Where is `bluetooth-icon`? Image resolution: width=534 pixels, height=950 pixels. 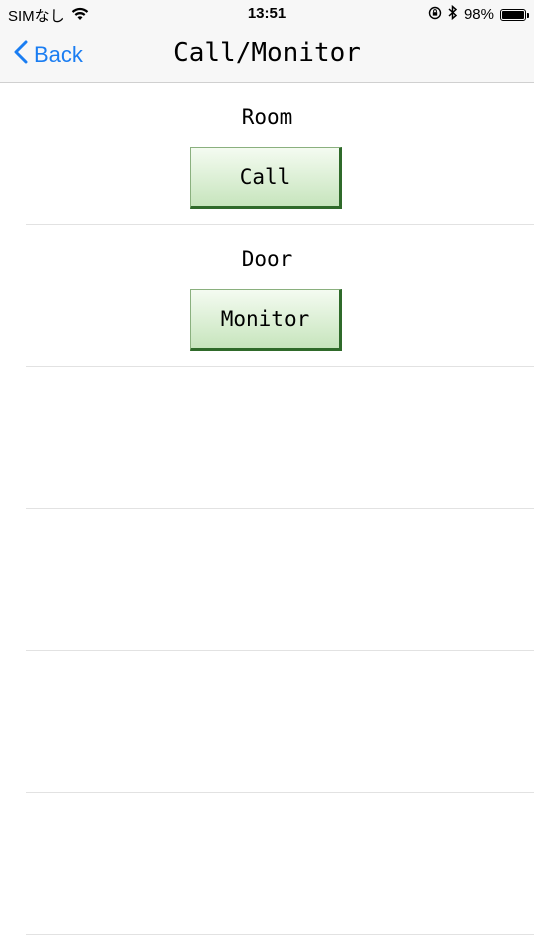 bluetooth-icon is located at coordinates (453, 14).